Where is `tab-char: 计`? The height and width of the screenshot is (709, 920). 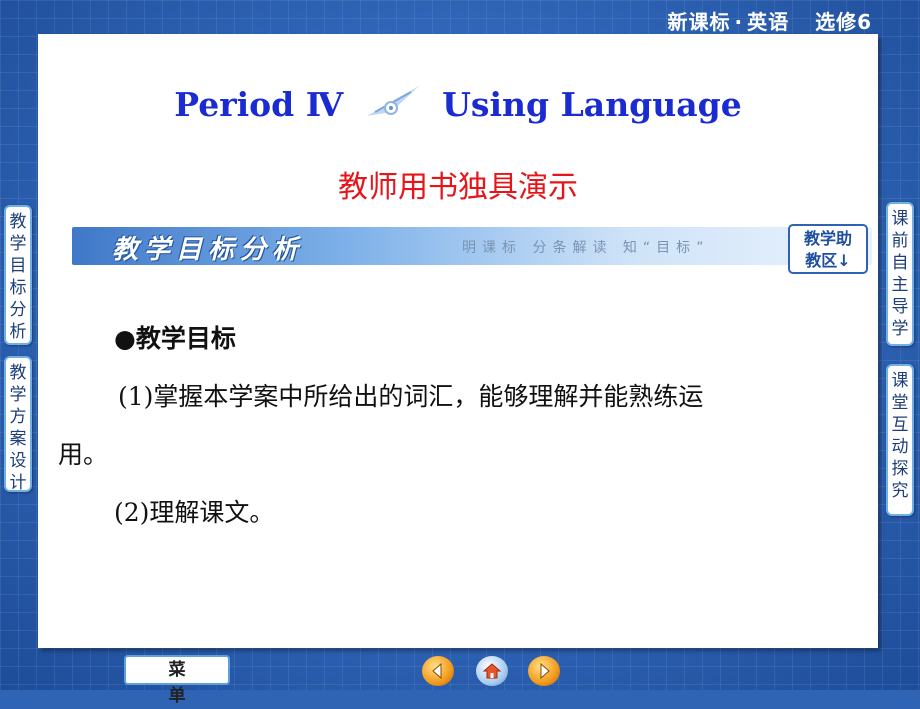 tab-char: 计 is located at coordinates (18, 483).